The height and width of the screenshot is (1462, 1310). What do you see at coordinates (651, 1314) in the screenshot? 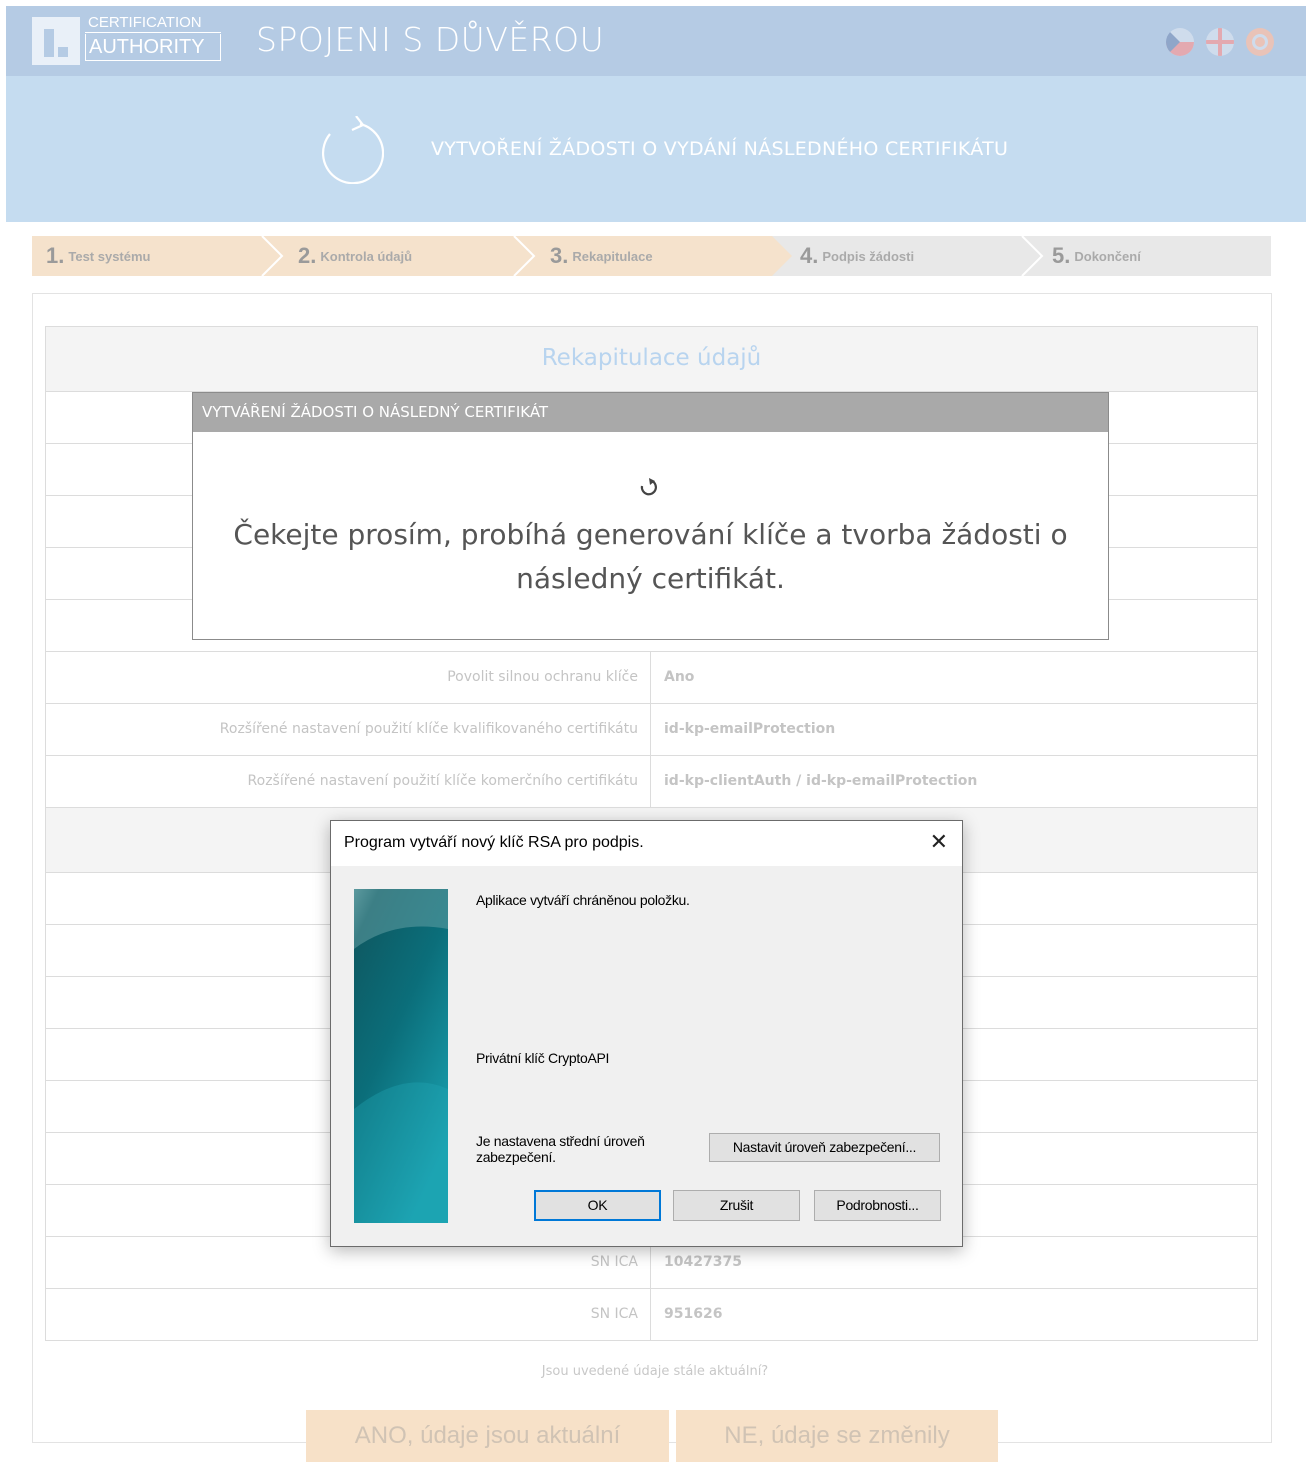
I see `table-row: SN ICA 951626` at bounding box center [651, 1314].